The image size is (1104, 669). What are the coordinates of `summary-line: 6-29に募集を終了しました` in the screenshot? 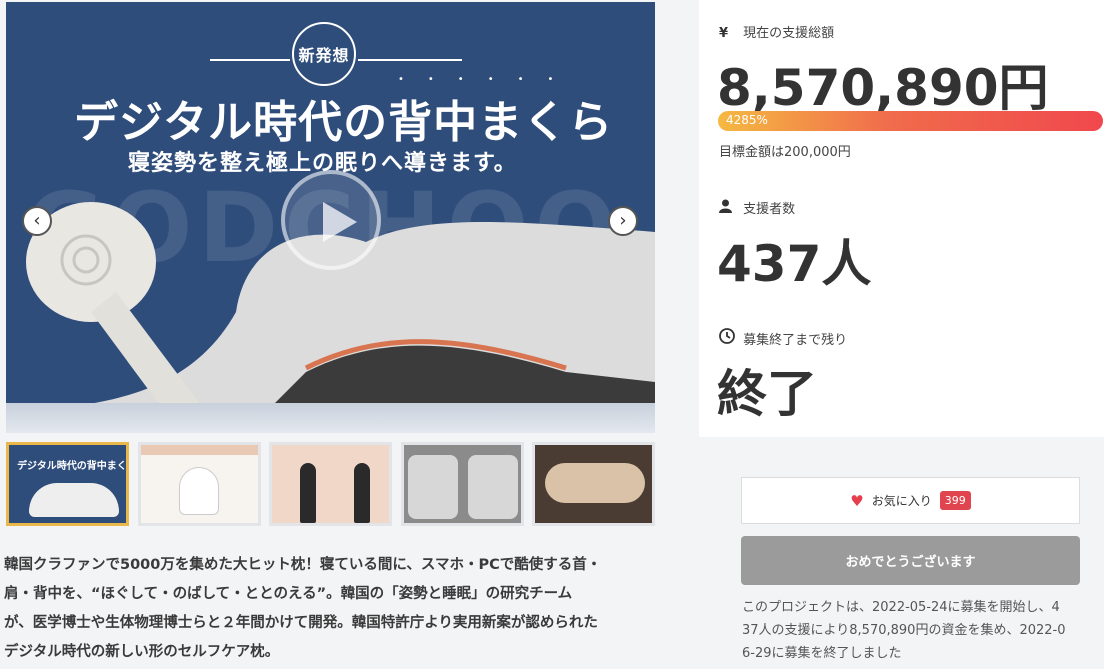 It's located at (822, 653).